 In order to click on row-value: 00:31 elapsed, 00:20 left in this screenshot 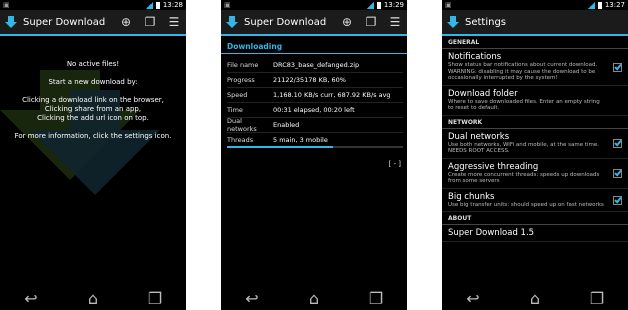, I will do `click(314, 110)`.